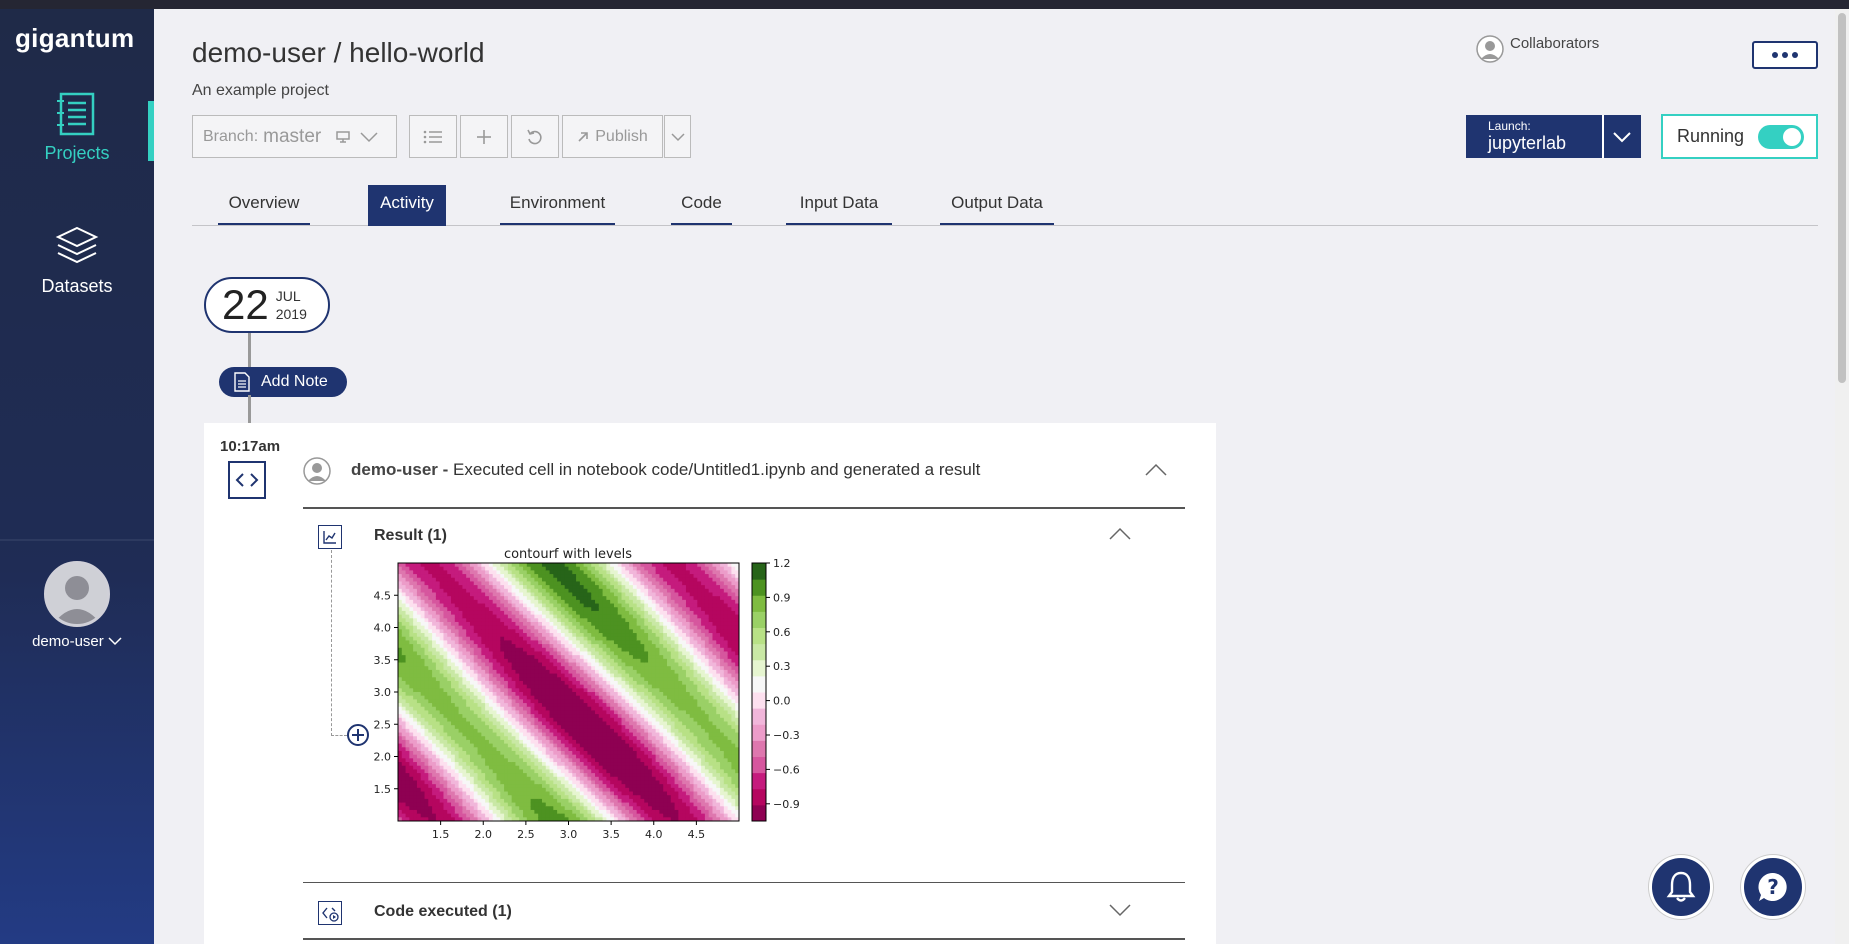 The image size is (1849, 944). Describe the element at coordinates (294, 136) in the screenshot. I see `branch-selector: Branch: master` at that location.